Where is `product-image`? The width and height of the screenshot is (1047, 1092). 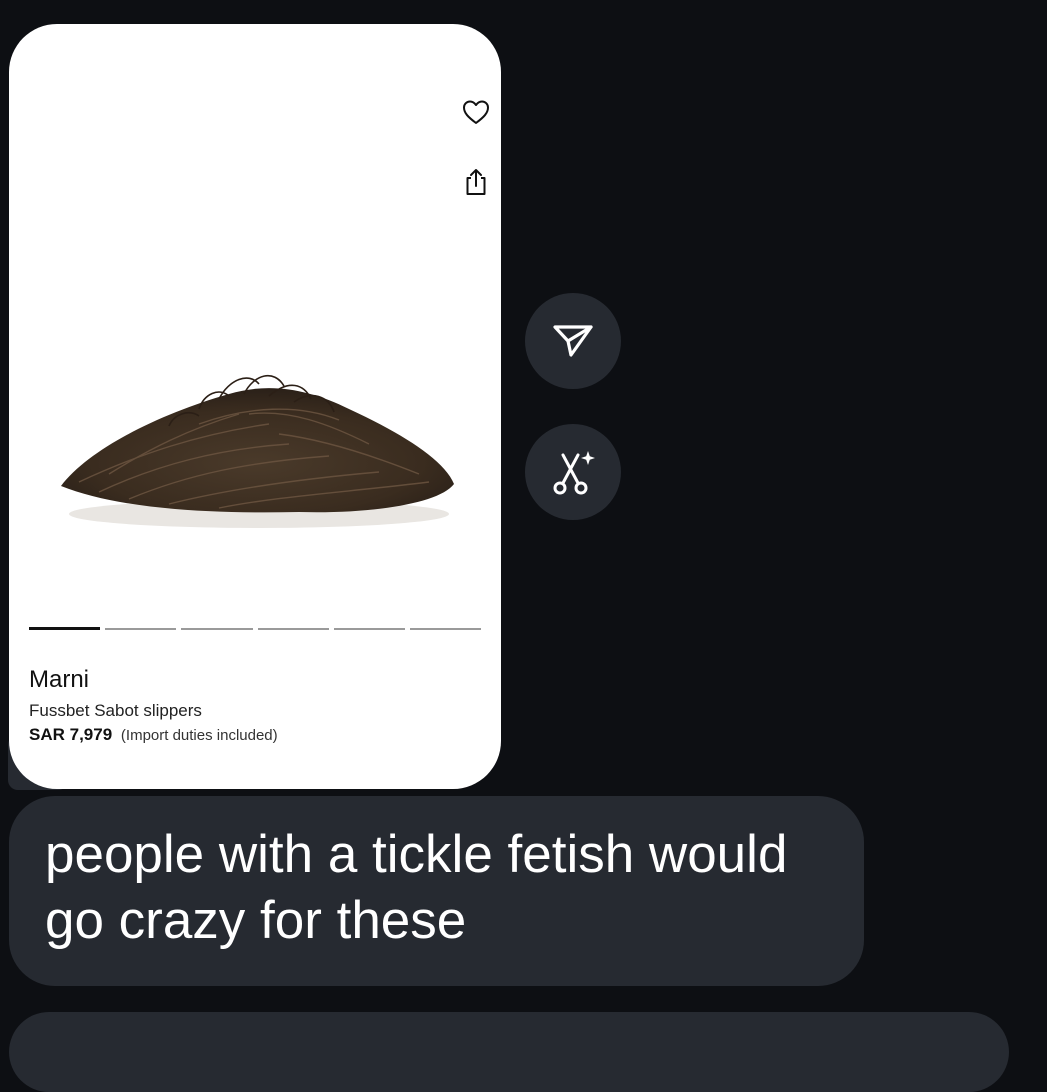
product-image is located at coordinates (259, 454).